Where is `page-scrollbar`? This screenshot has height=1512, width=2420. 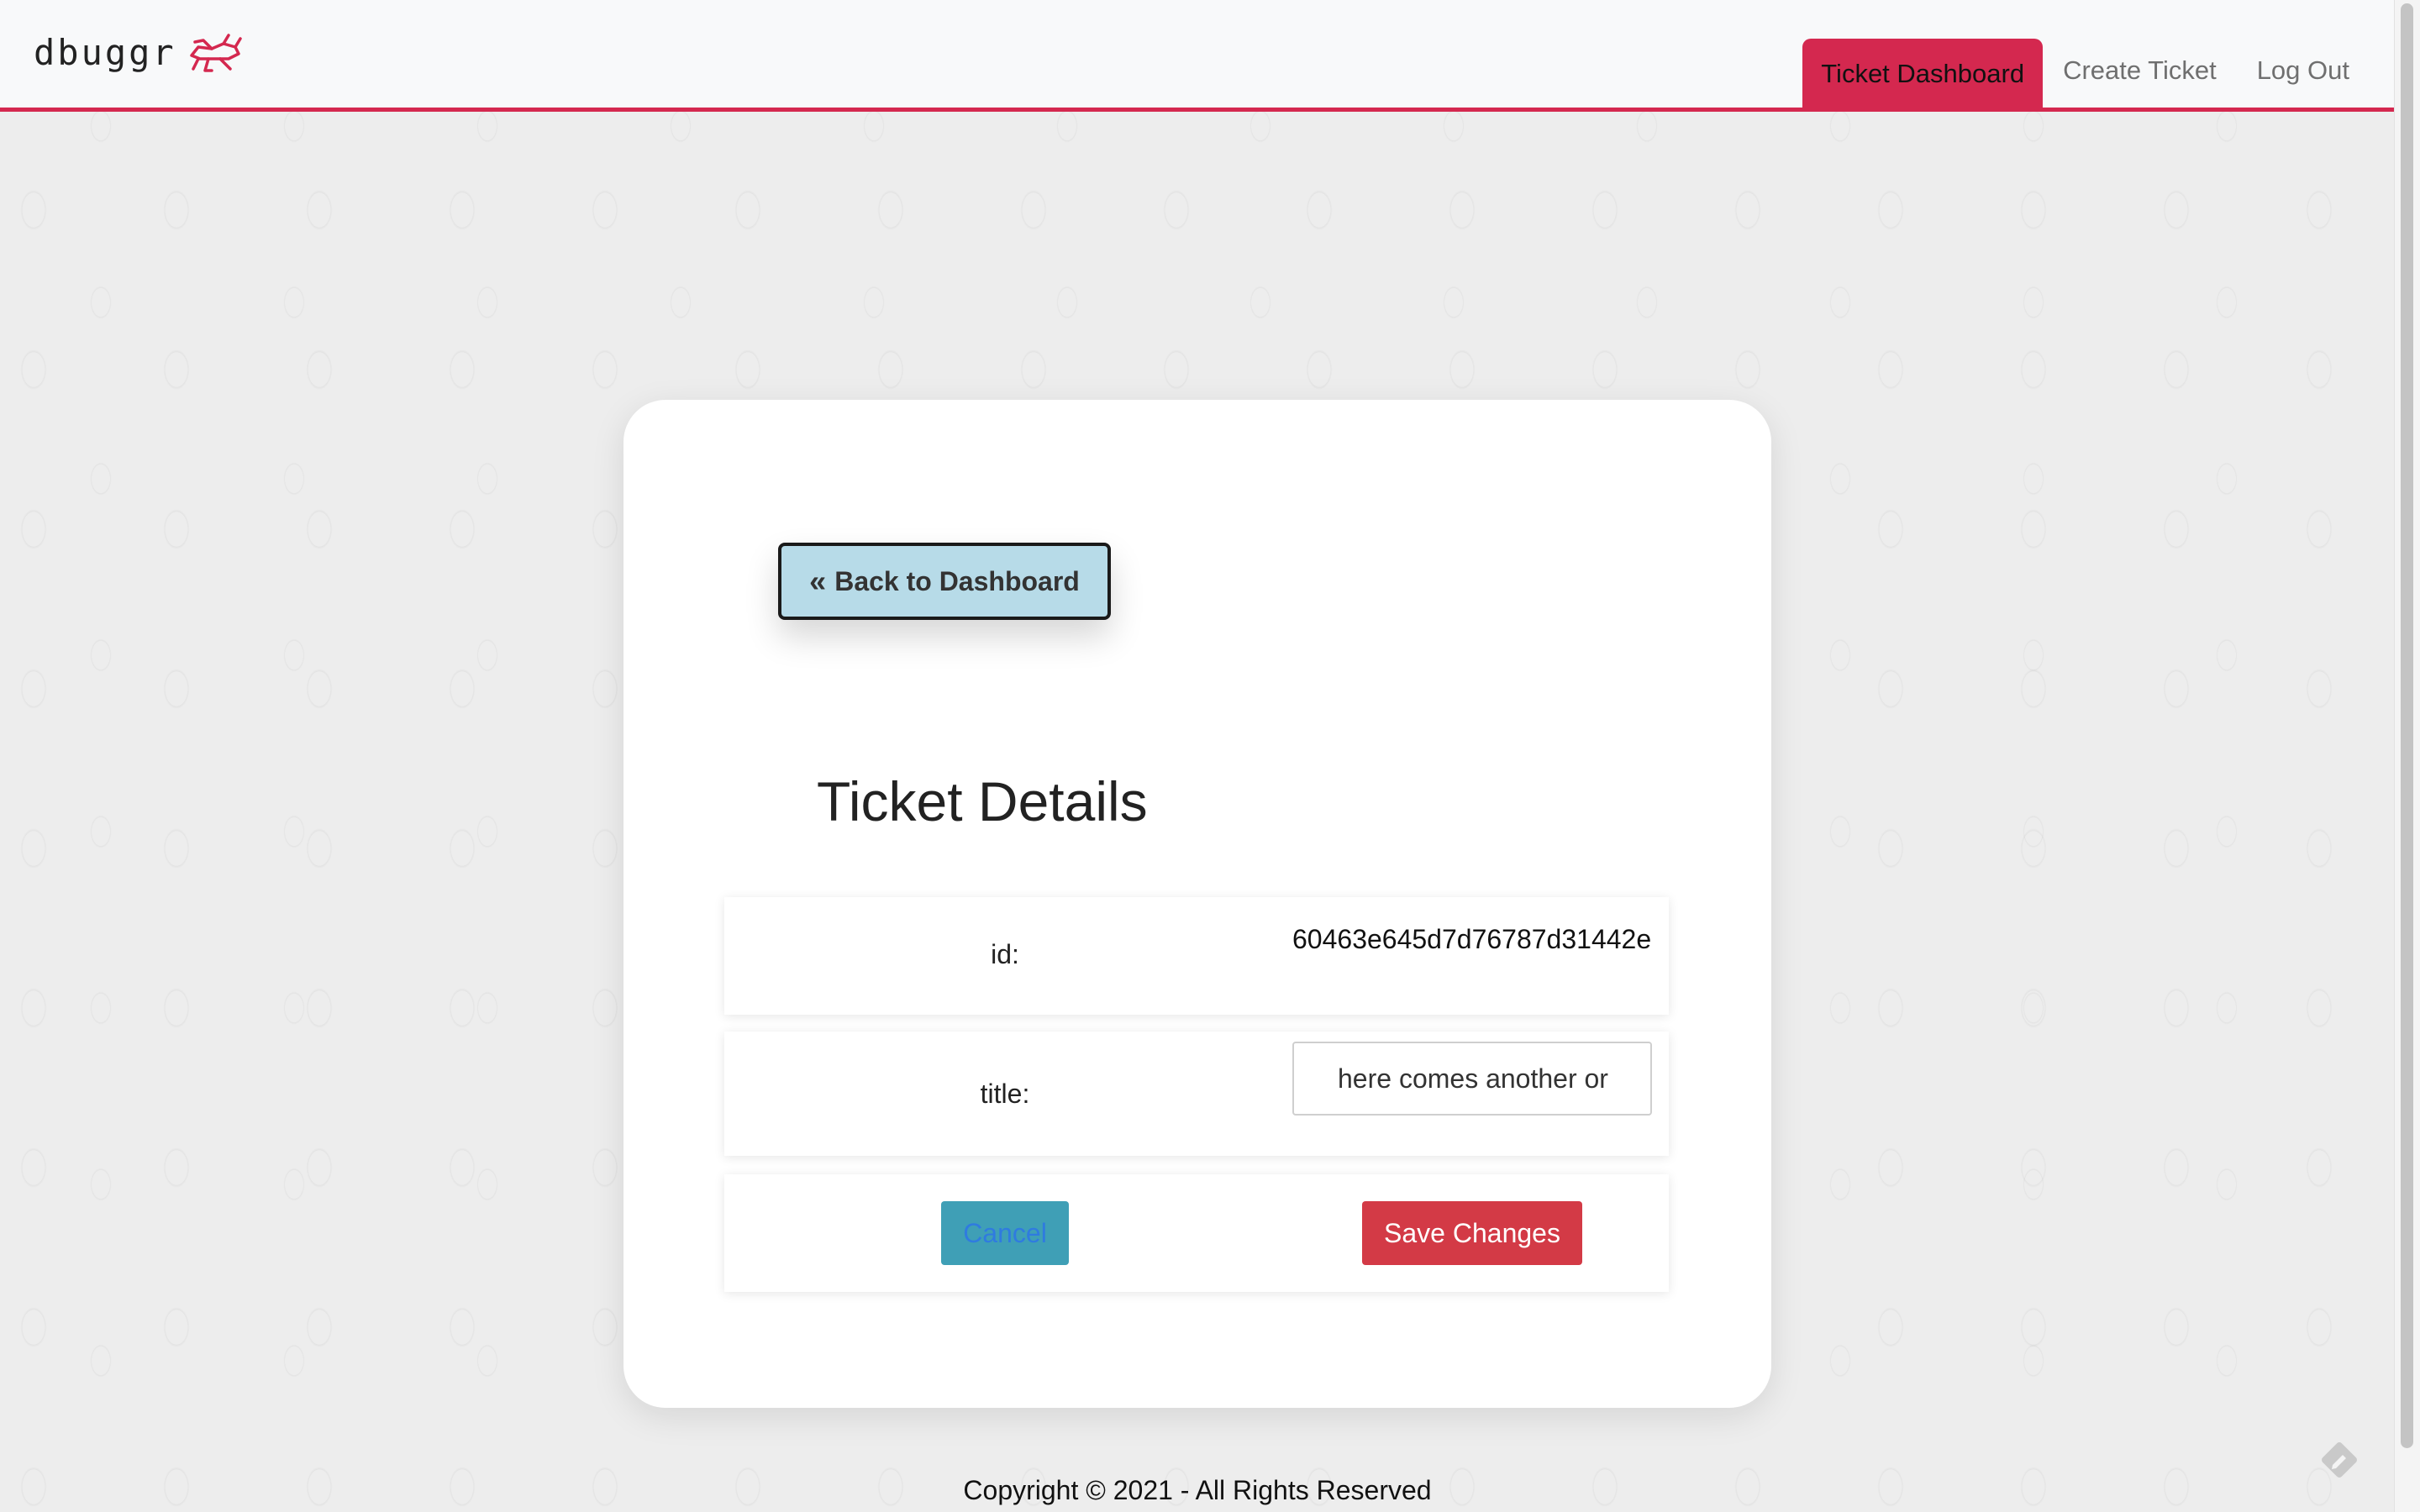
page-scrollbar is located at coordinates (2407, 756).